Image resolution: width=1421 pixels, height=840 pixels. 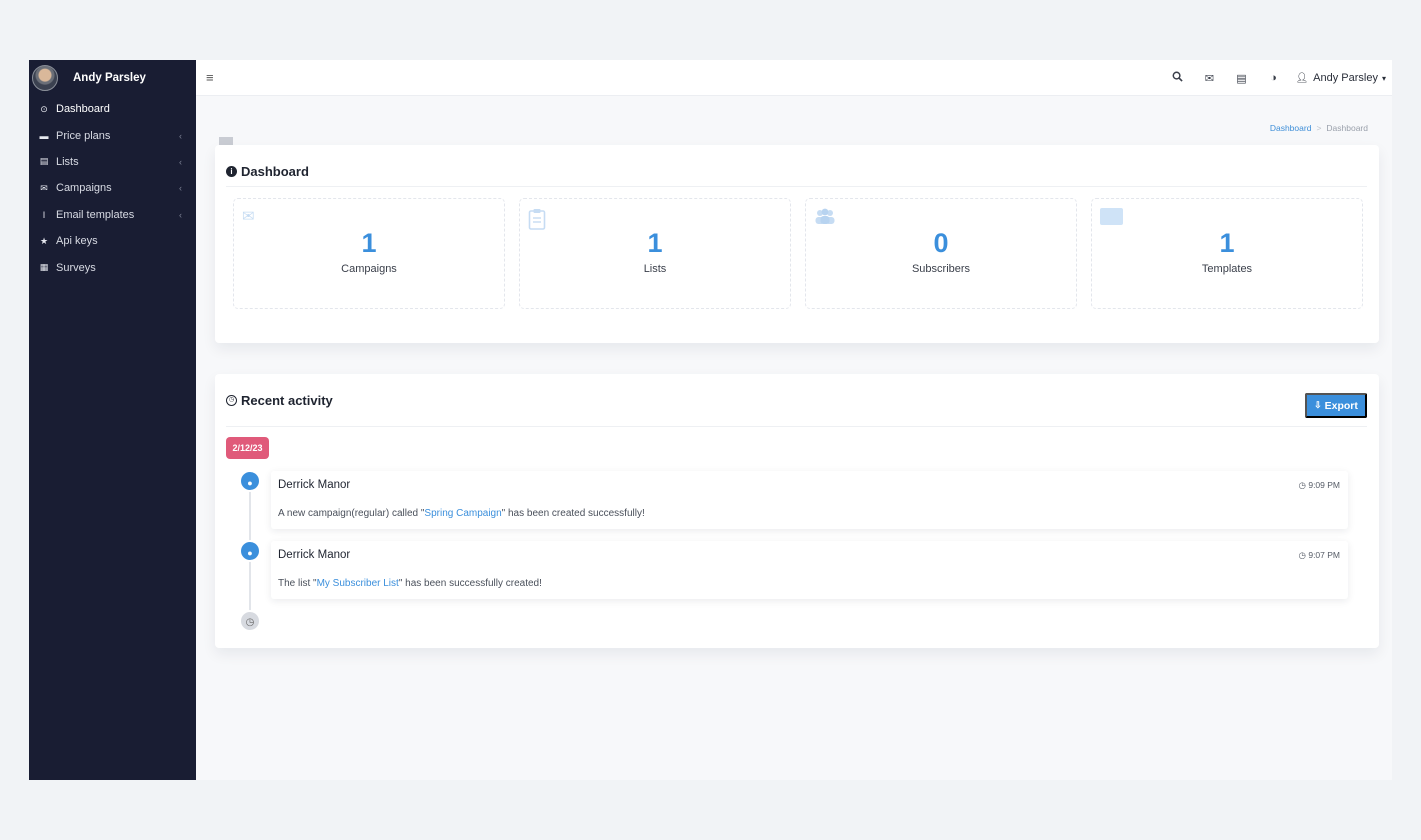 I want to click on sidebar-item-api-keys: ★ Api keys, so click(x=112, y=241).